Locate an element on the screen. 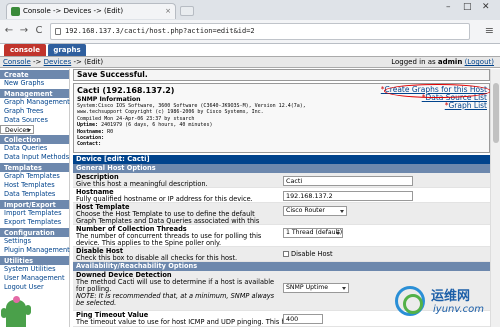 This screenshot has width=500, height=327. maximize-icon: □ is located at coordinates (467, 7).